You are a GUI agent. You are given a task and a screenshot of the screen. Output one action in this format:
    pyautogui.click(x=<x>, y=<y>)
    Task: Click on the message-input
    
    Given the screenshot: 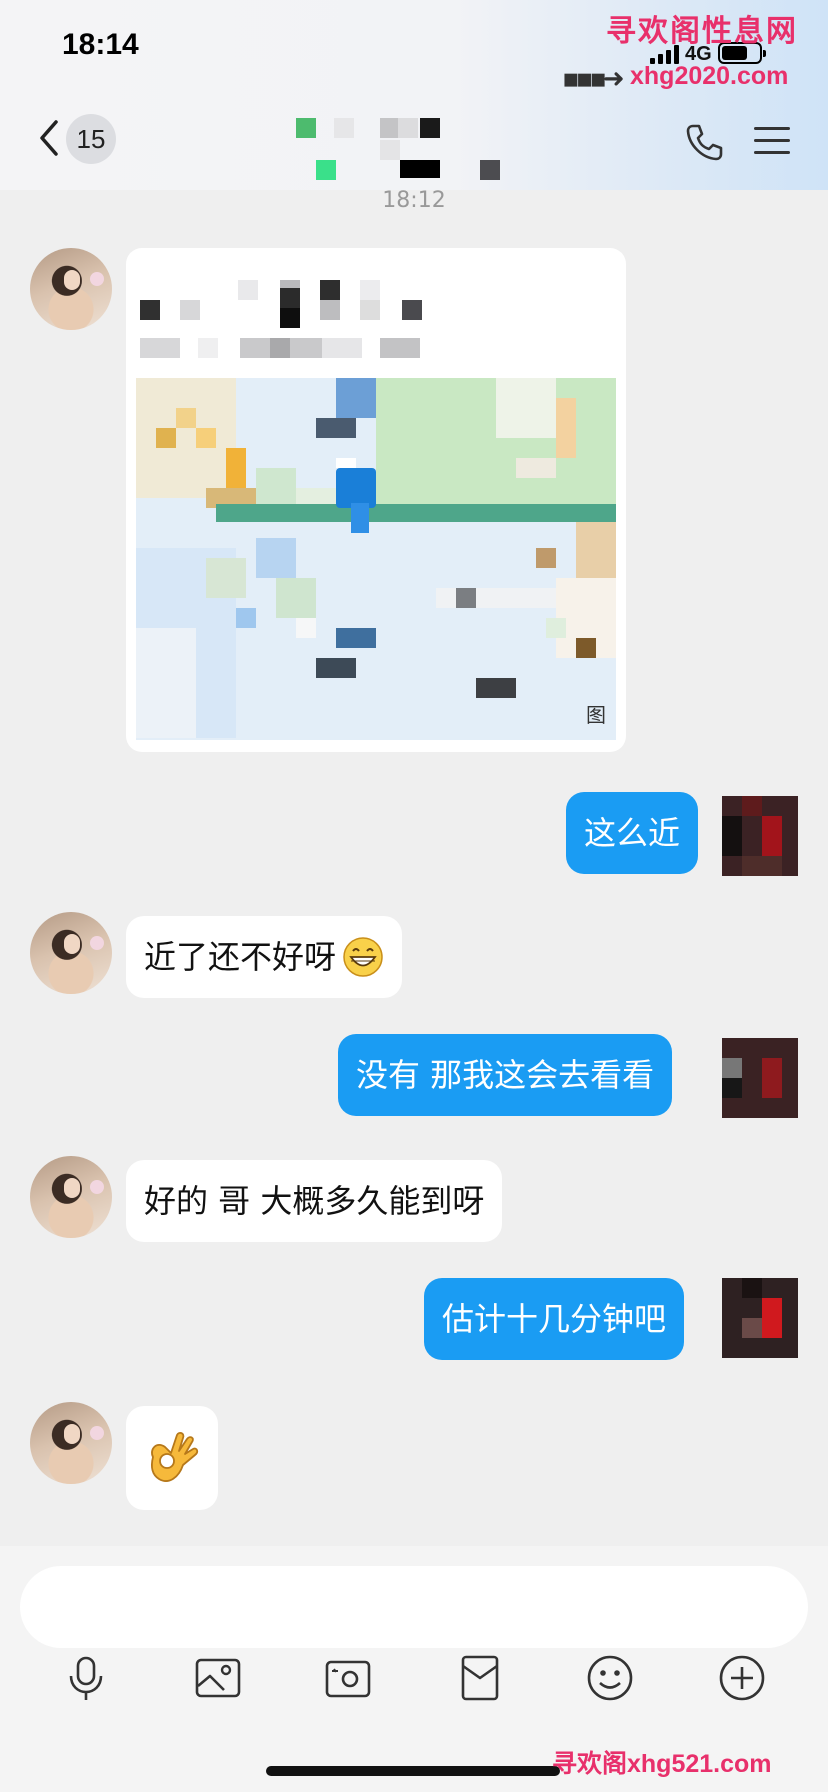 What is the action you would take?
    pyautogui.click(x=414, y=1607)
    